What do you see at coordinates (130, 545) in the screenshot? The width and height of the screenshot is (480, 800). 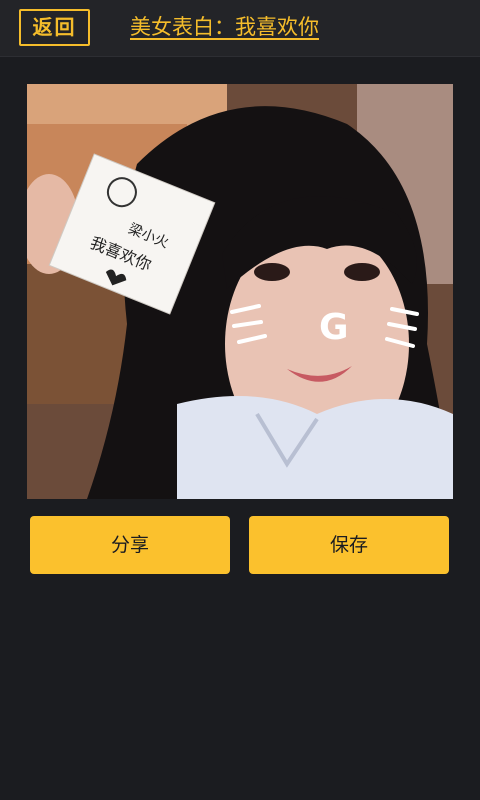 I see `share-button: 分享` at bounding box center [130, 545].